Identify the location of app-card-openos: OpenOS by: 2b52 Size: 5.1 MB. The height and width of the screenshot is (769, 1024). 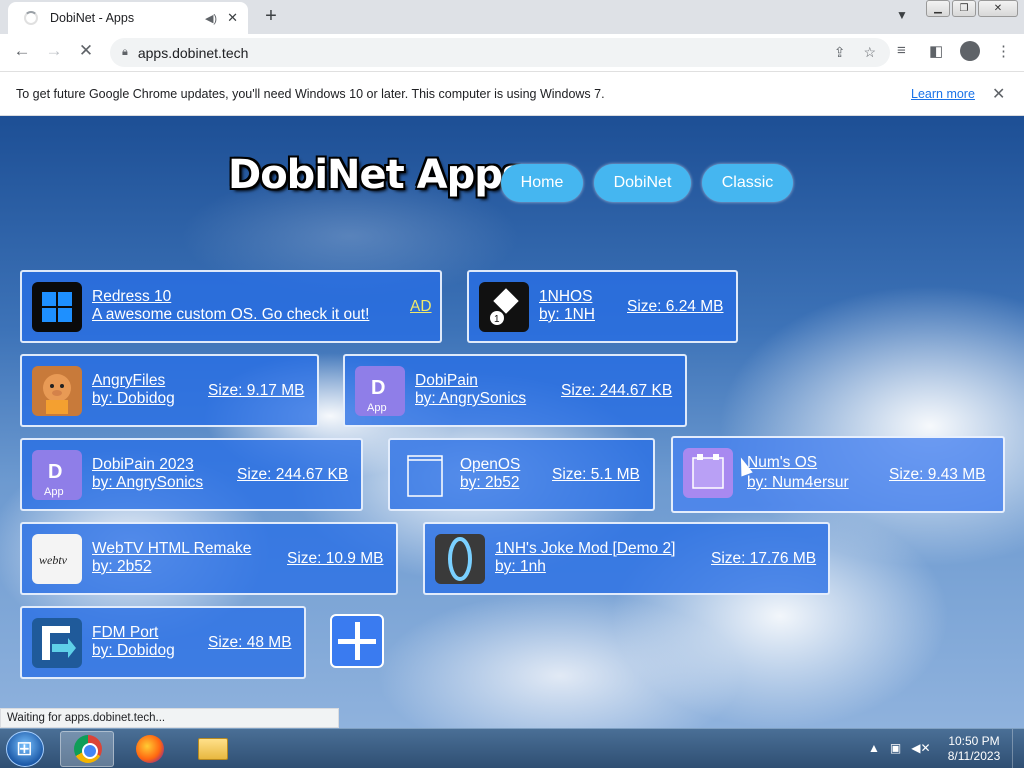
(521, 474).